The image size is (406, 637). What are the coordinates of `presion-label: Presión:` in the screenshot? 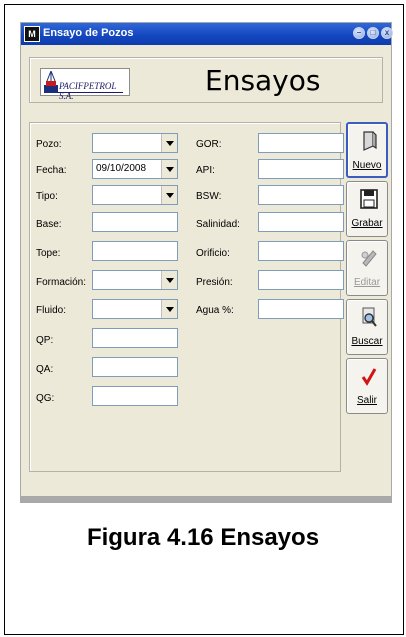 It's located at (214, 282).